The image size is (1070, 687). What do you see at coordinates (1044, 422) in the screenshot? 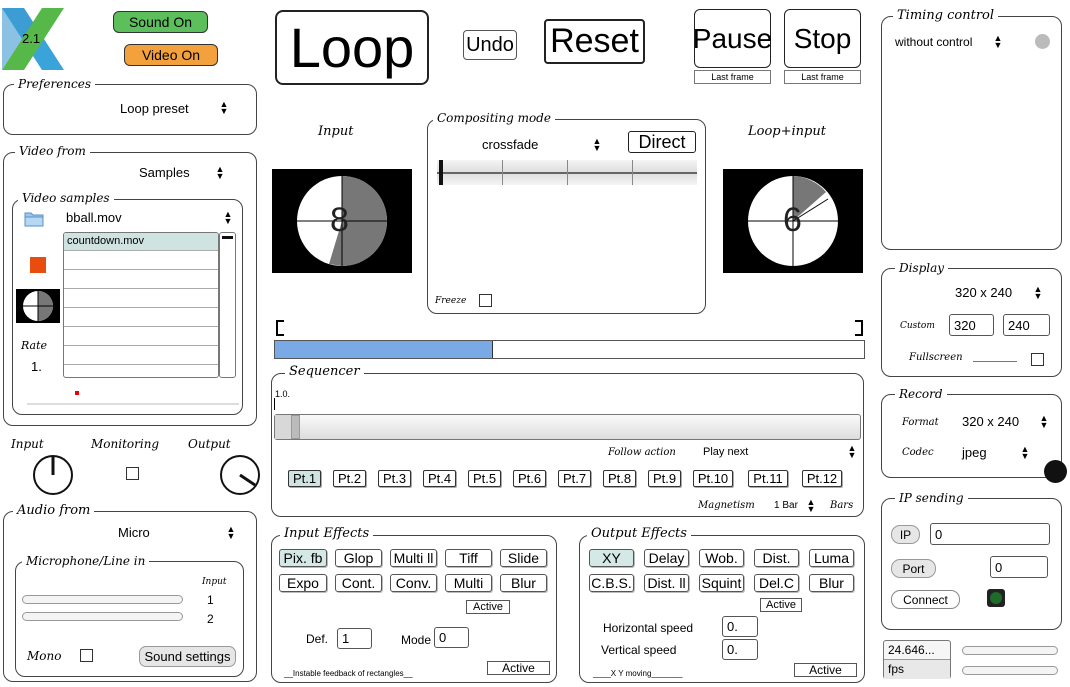
I see `format-arrows-icon: ▲ ▼` at bounding box center [1044, 422].